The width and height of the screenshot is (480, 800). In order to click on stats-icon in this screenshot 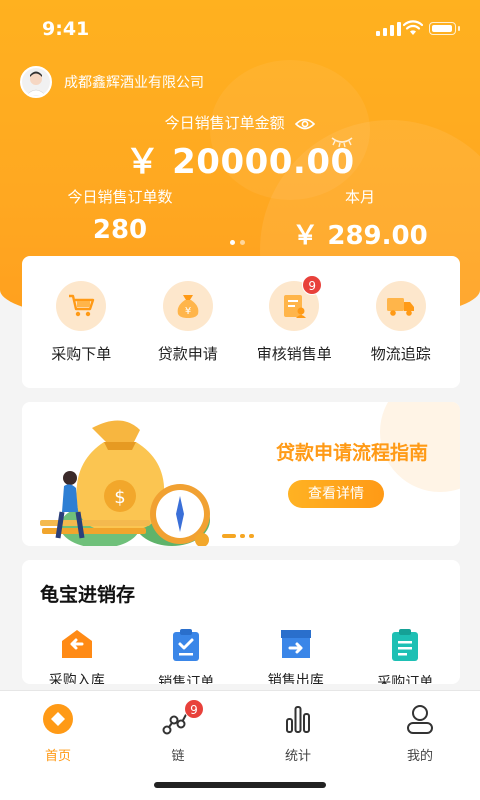, I will do `click(298, 719)`.